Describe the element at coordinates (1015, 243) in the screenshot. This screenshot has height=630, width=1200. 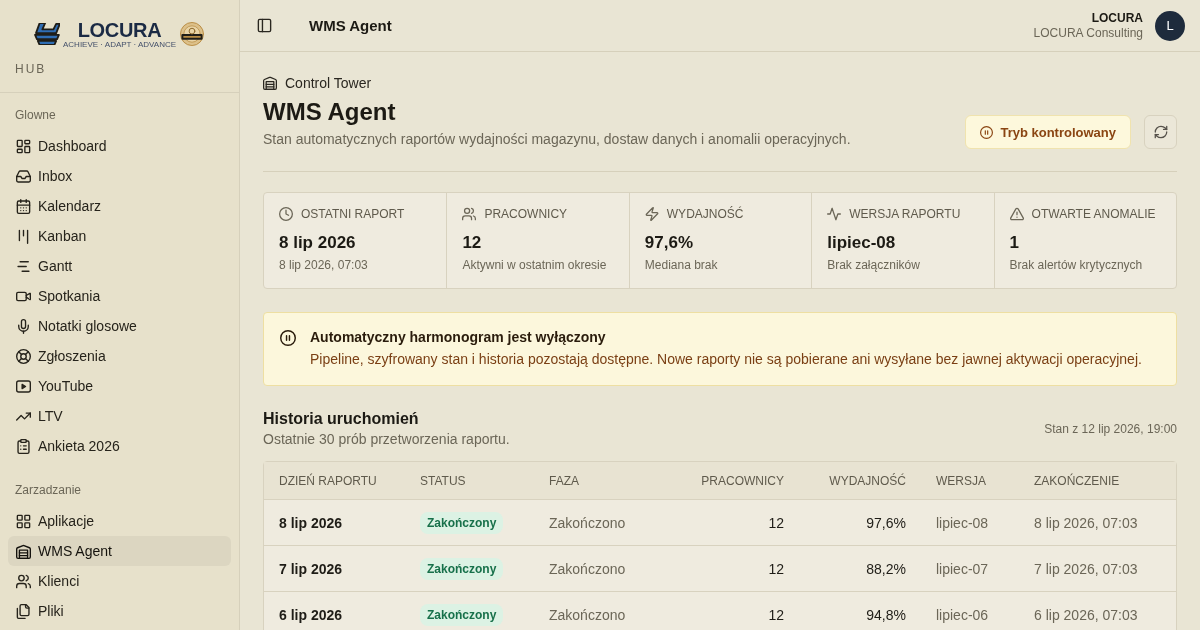
I see `stat-value: 1` at that location.